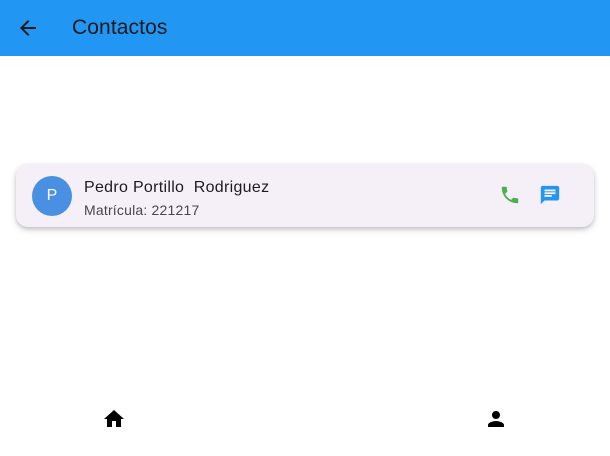 Image resolution: width=610 pixels, height=456 pixels. Describe the element at coordinates (120, 27) in the screenshot. I see `page-title: Contactos` at that location.